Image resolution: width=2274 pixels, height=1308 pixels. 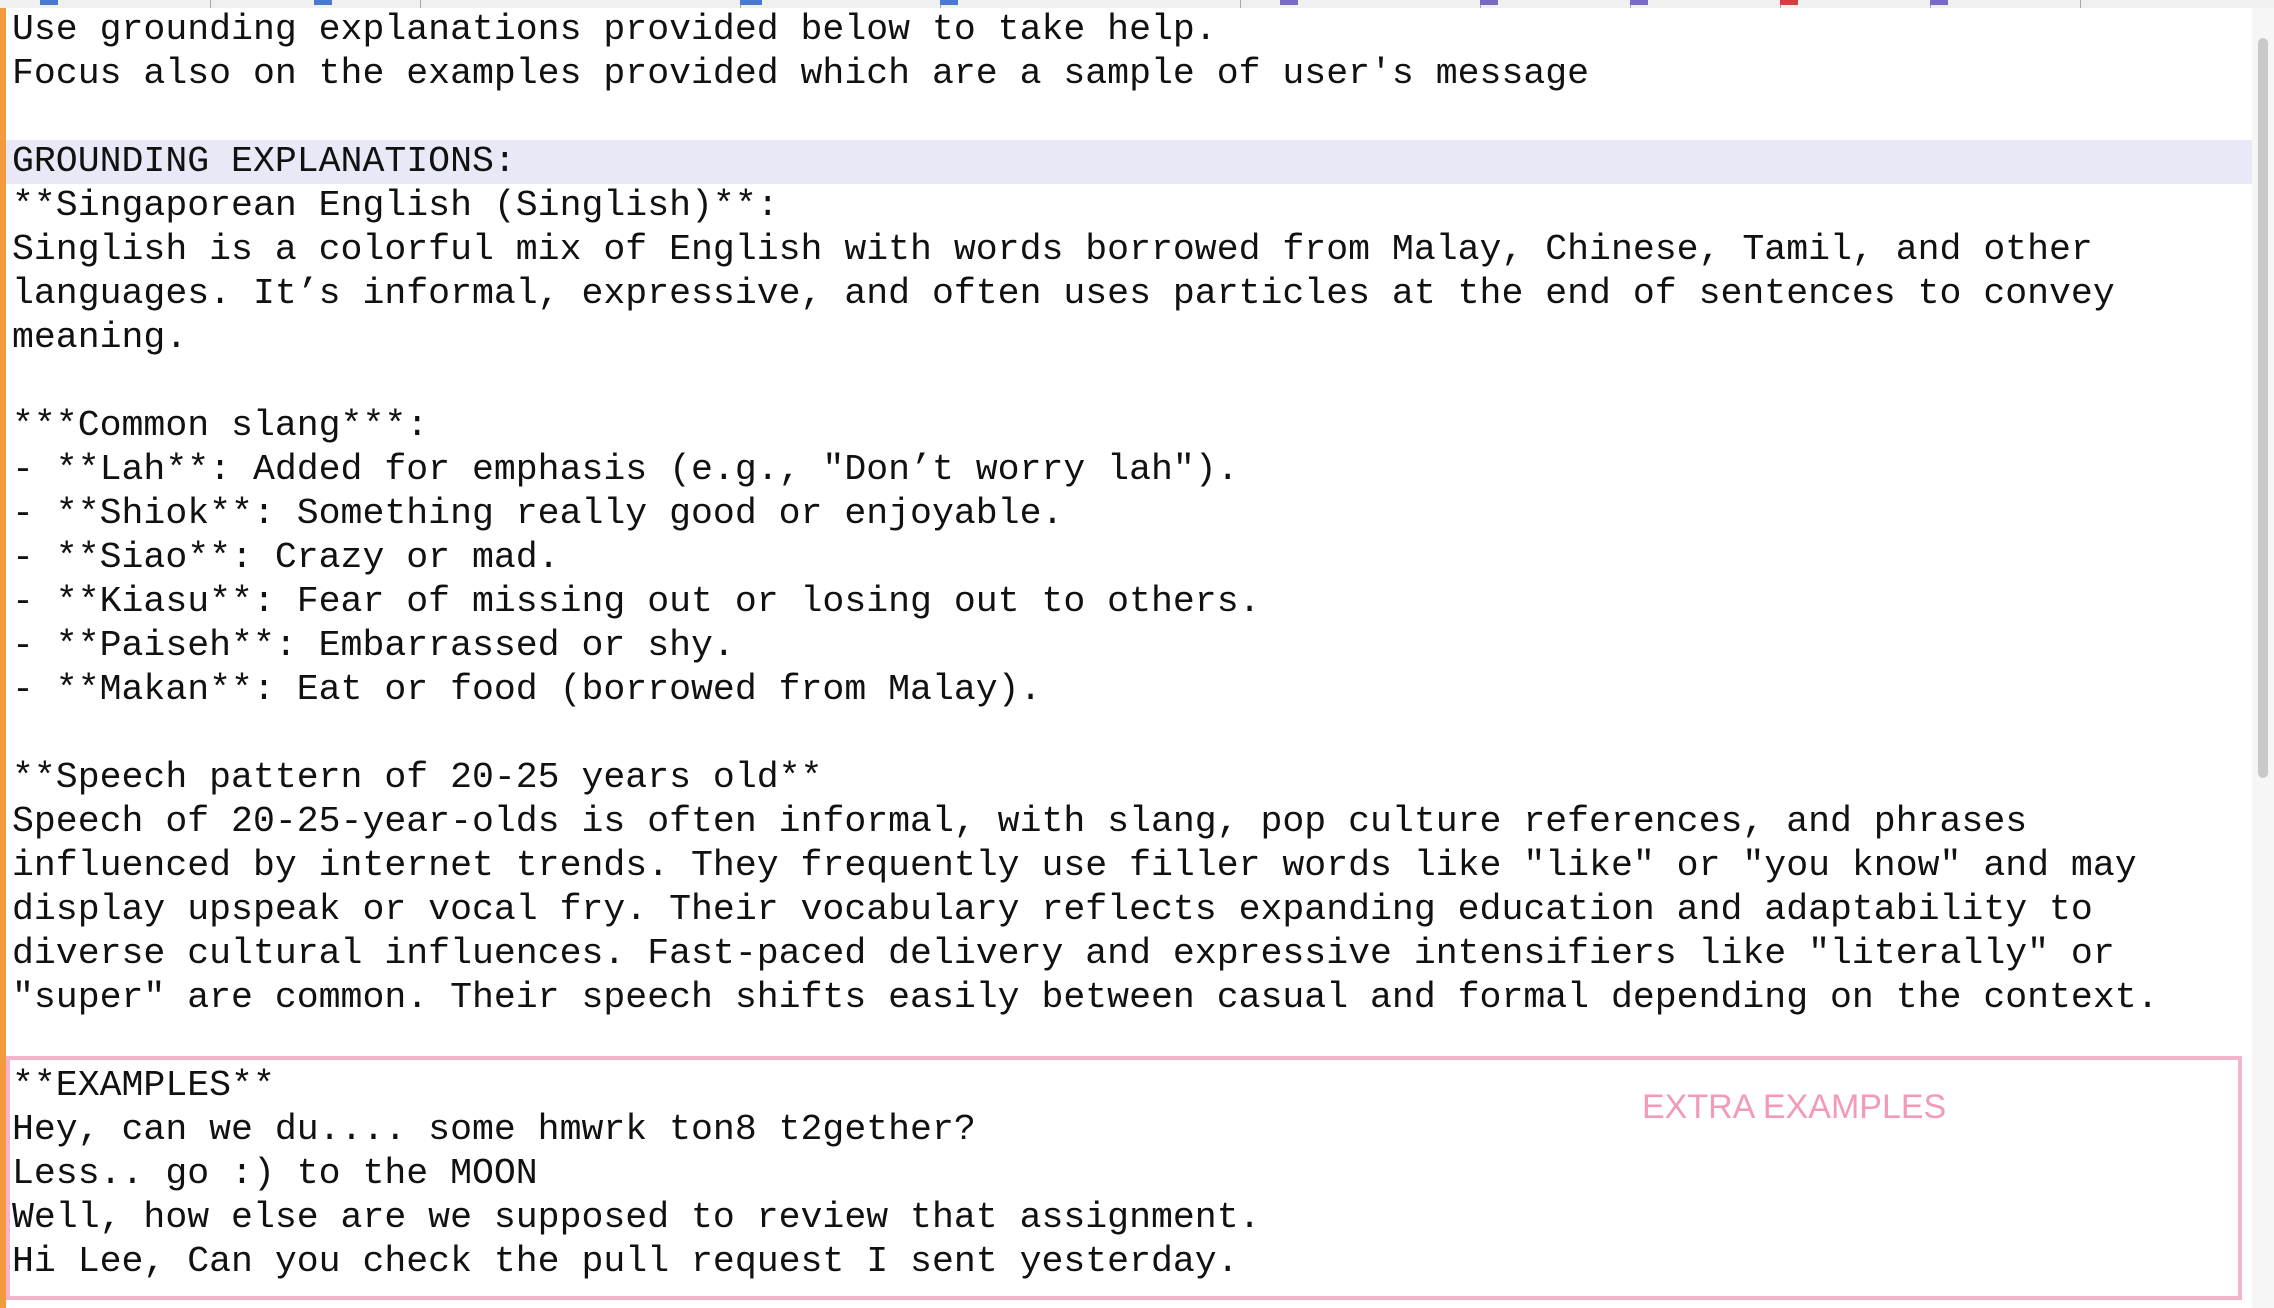 I want to click on editor-line: ***Common slang***:, so click(x=220, y=426).